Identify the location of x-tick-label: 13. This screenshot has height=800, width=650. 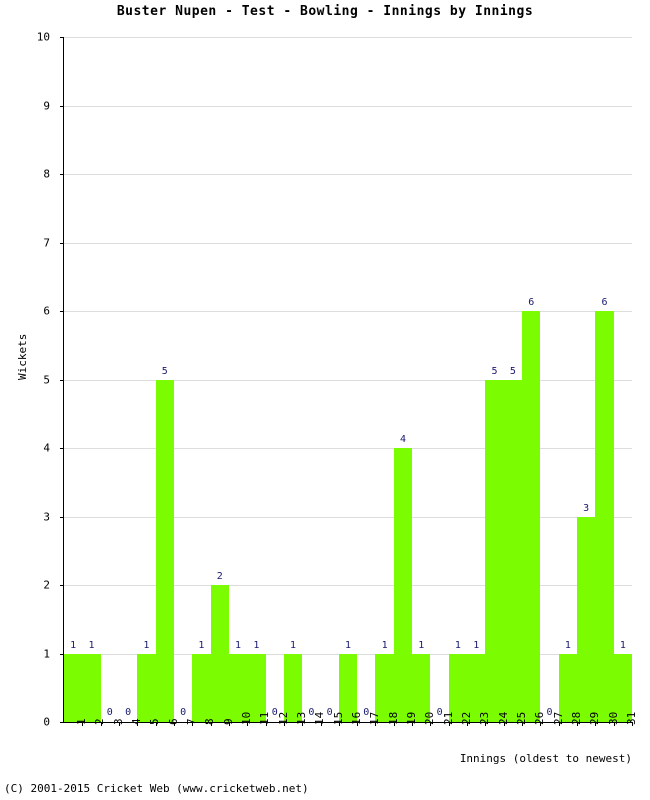
(302, 718).